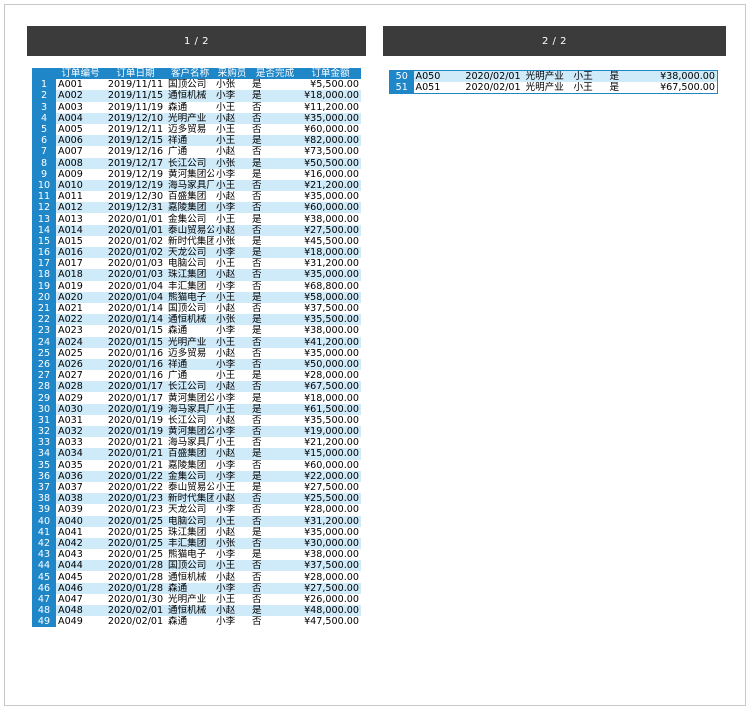  What do you see at coordinates (80, 387) in the screenshot?
I see `order-id-cell: A028` at bounding box center [80, 387].